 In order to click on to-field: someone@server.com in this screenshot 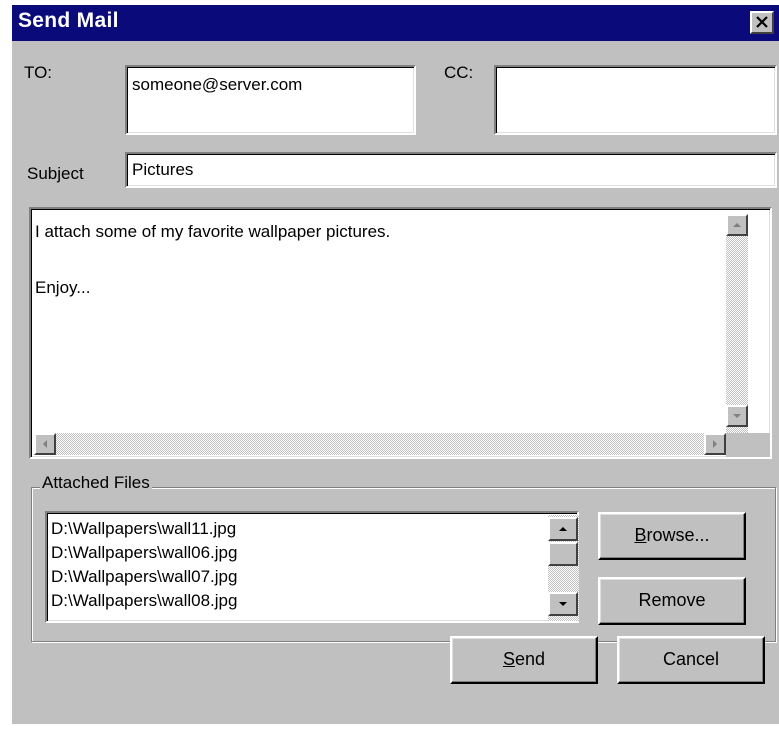, I will do `click(270, 100)`.